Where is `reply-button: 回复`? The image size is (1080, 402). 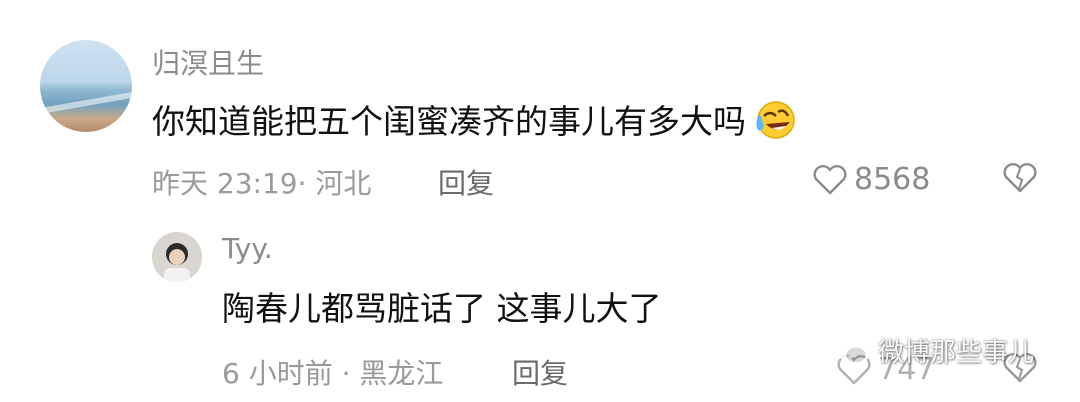
reply-button: 回复 is located at coordinates (466, 182).